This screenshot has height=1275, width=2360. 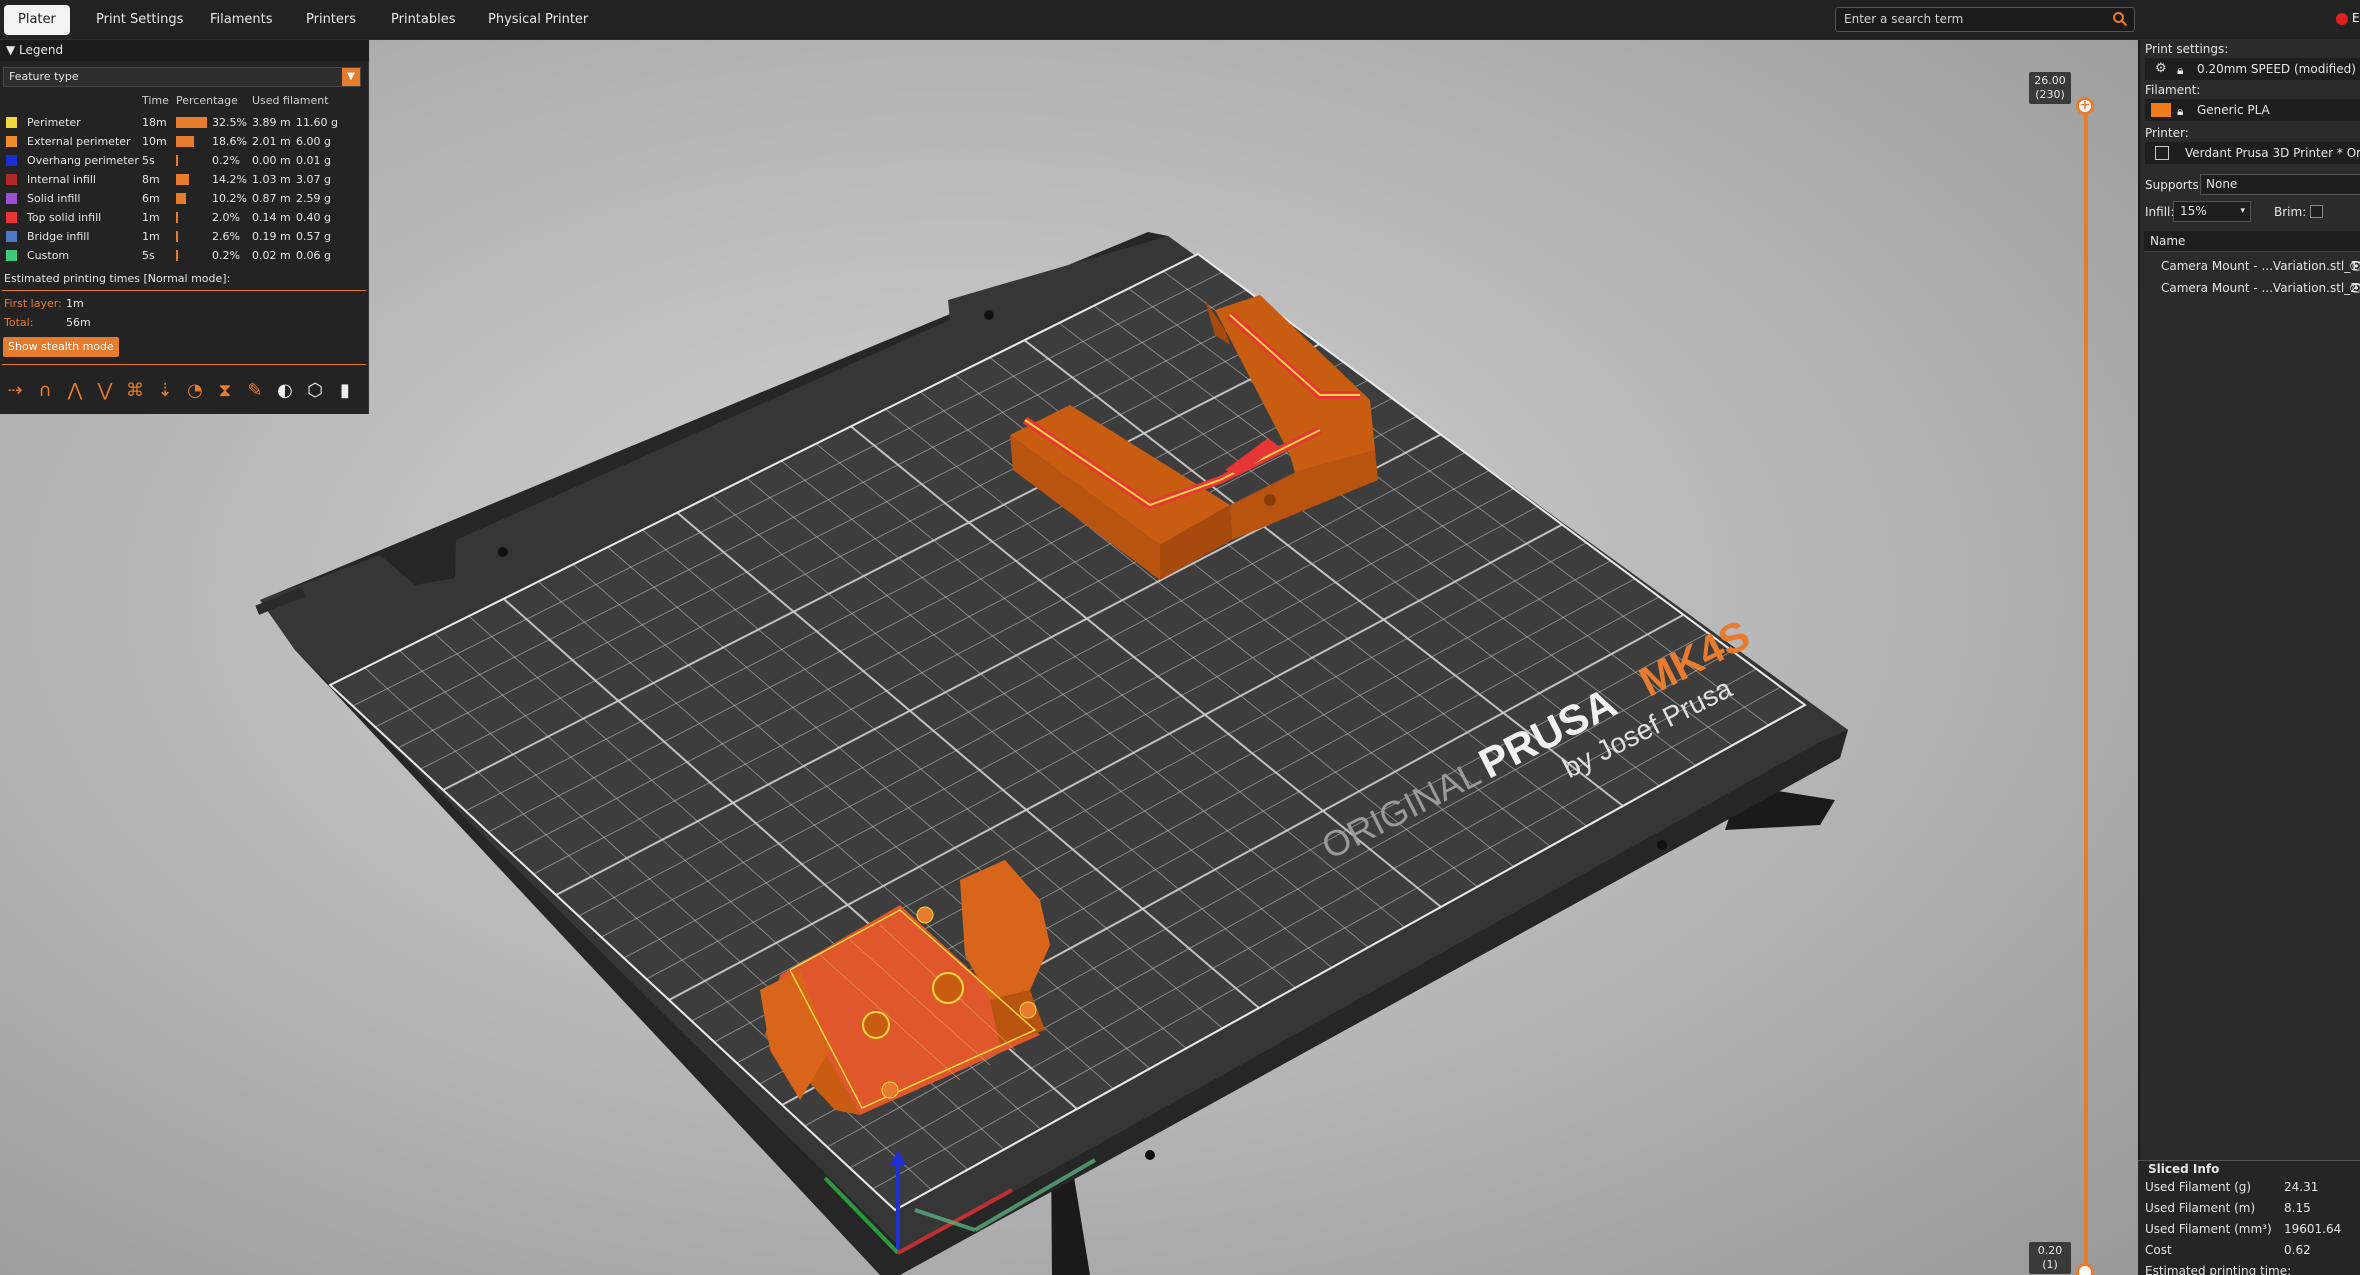 I want to click on legend-row: Solid infill 6m 10.2% 0.87 m 2.59 g, so click(x=184, y=198).